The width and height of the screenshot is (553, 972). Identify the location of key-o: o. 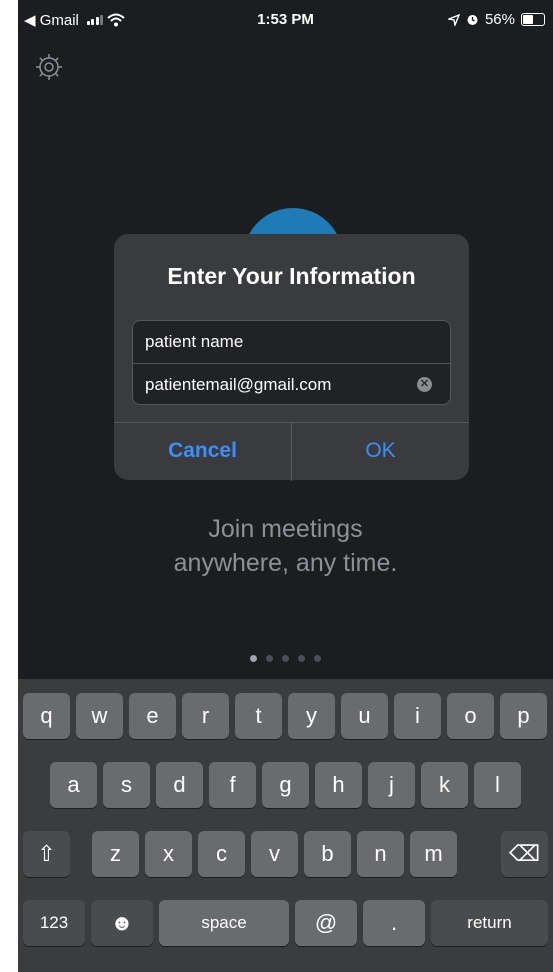
(470, 716).